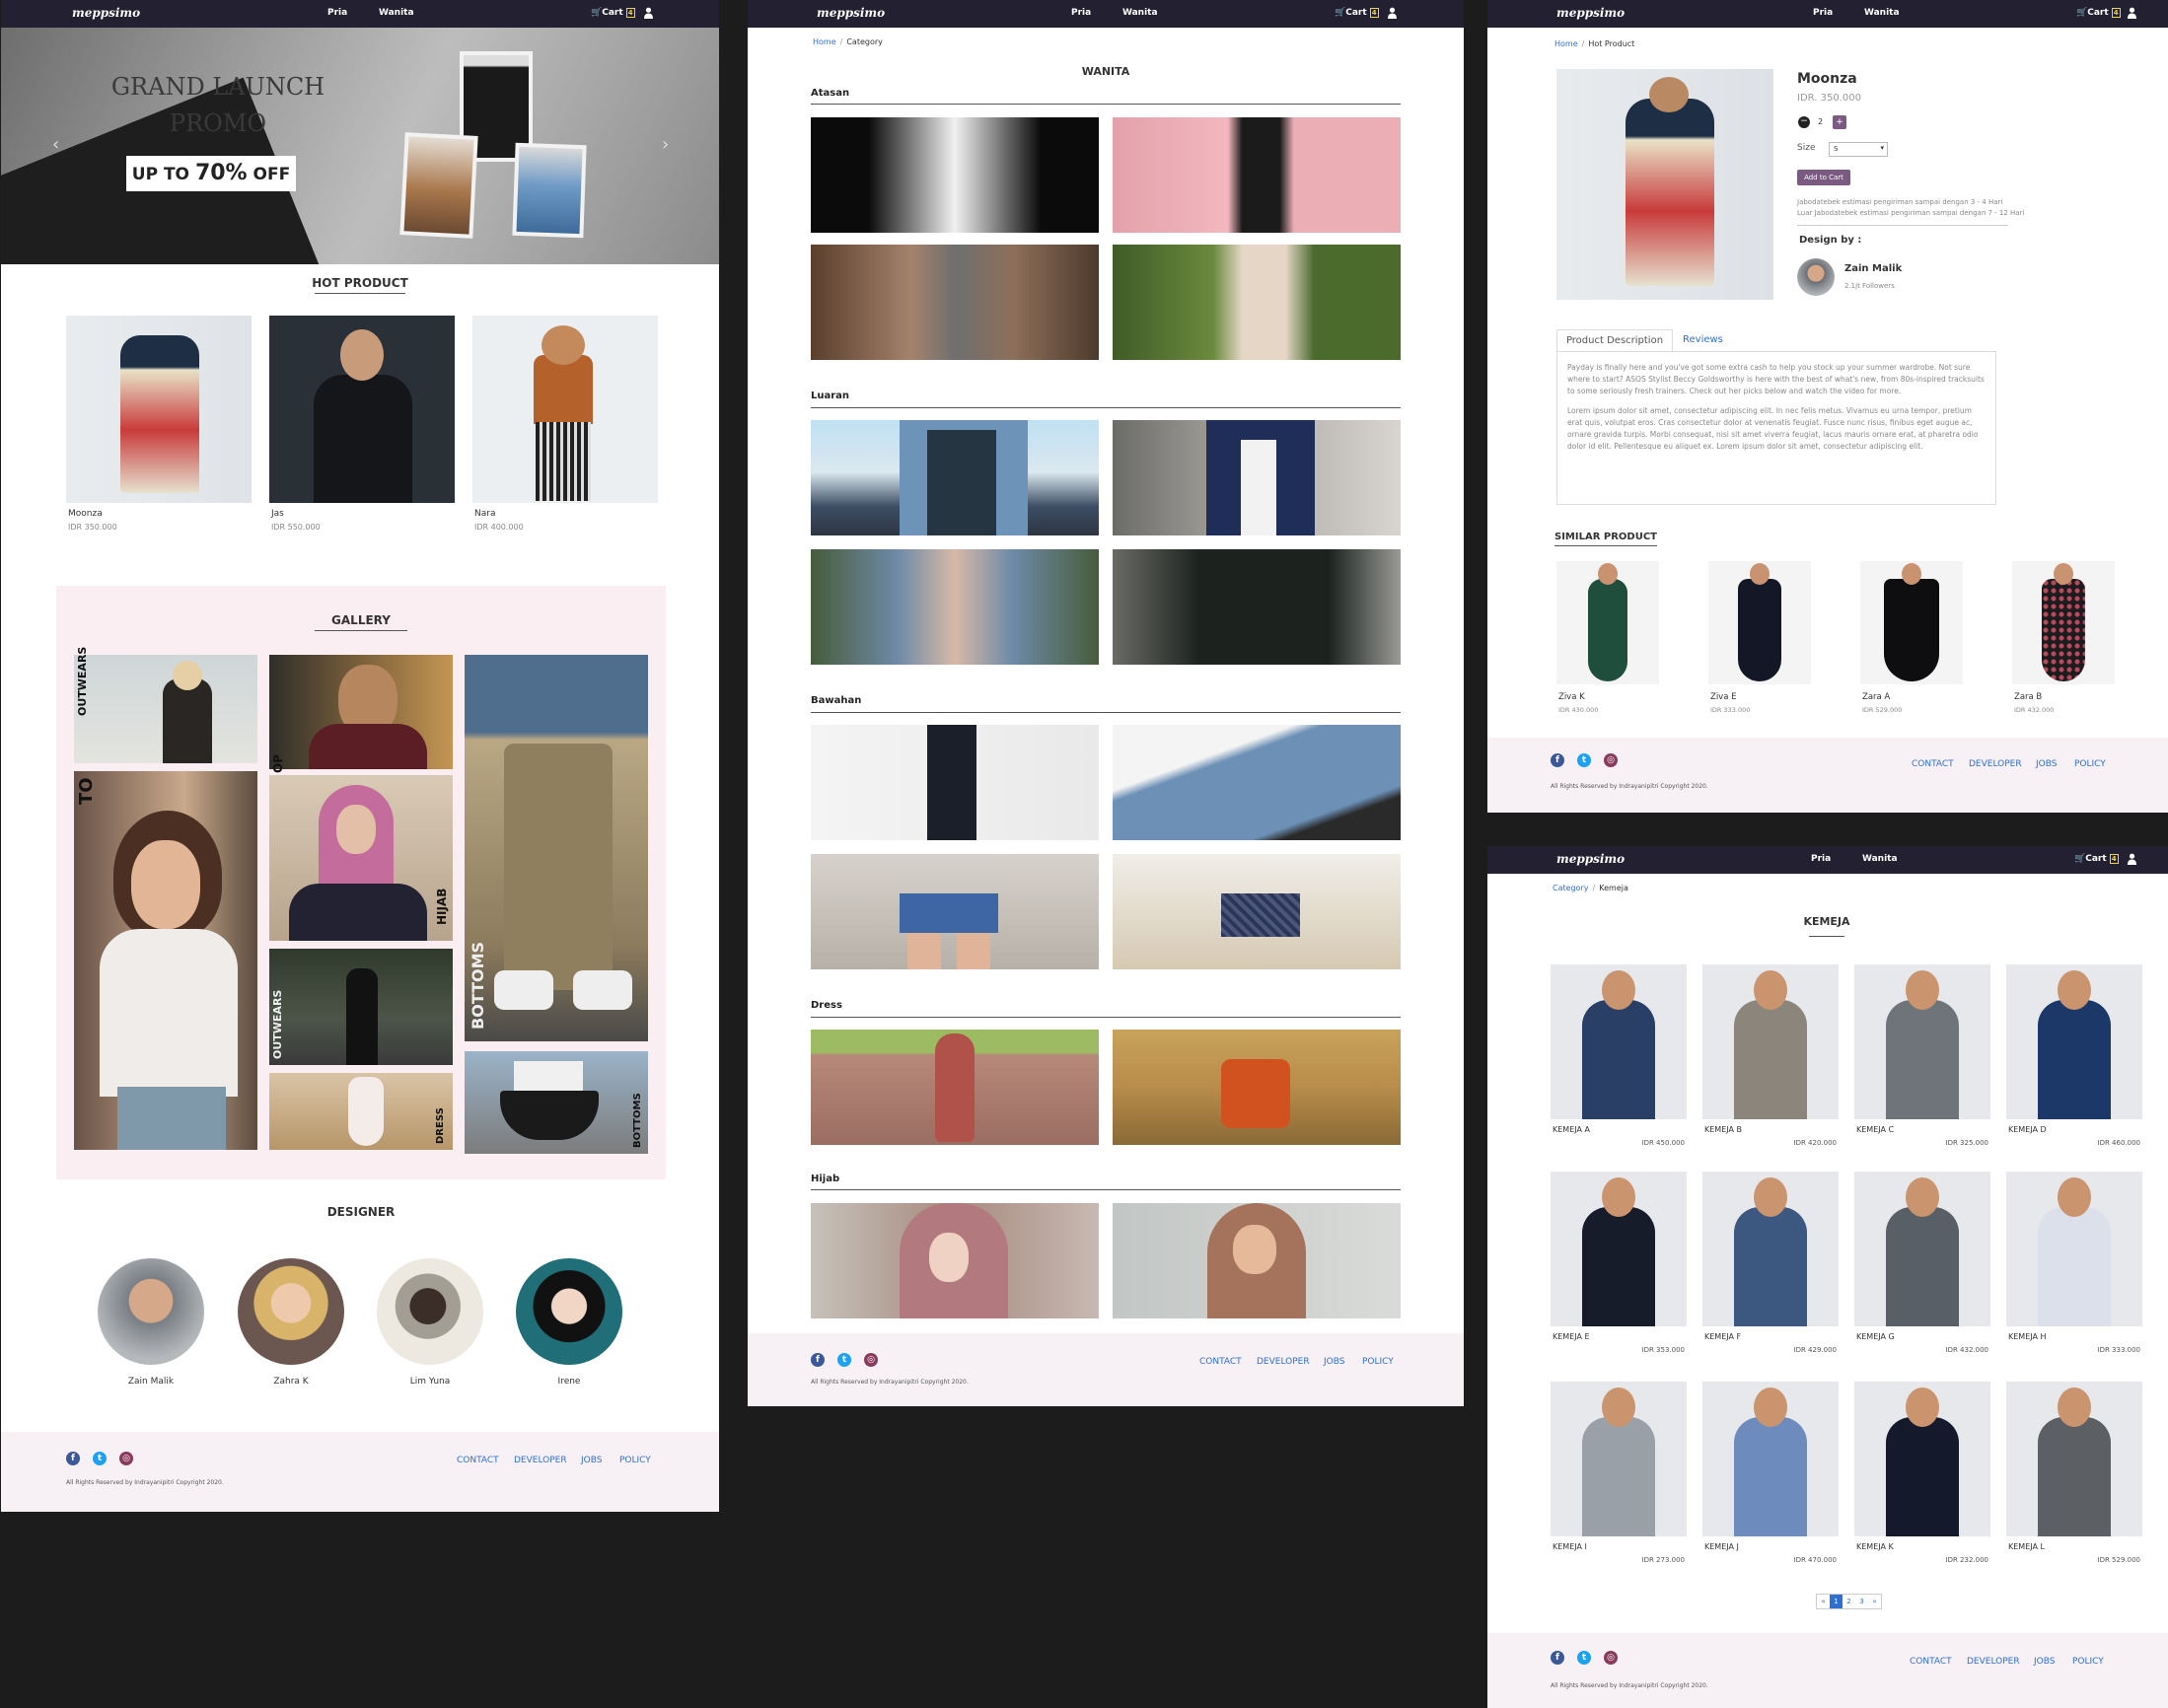 The height and width of the screenshot is (1708, 2168). What do you see at coordinates (166, 709) in the screenshot?
I see `gallery-outwears-photo` at bounding box center [166, 709].